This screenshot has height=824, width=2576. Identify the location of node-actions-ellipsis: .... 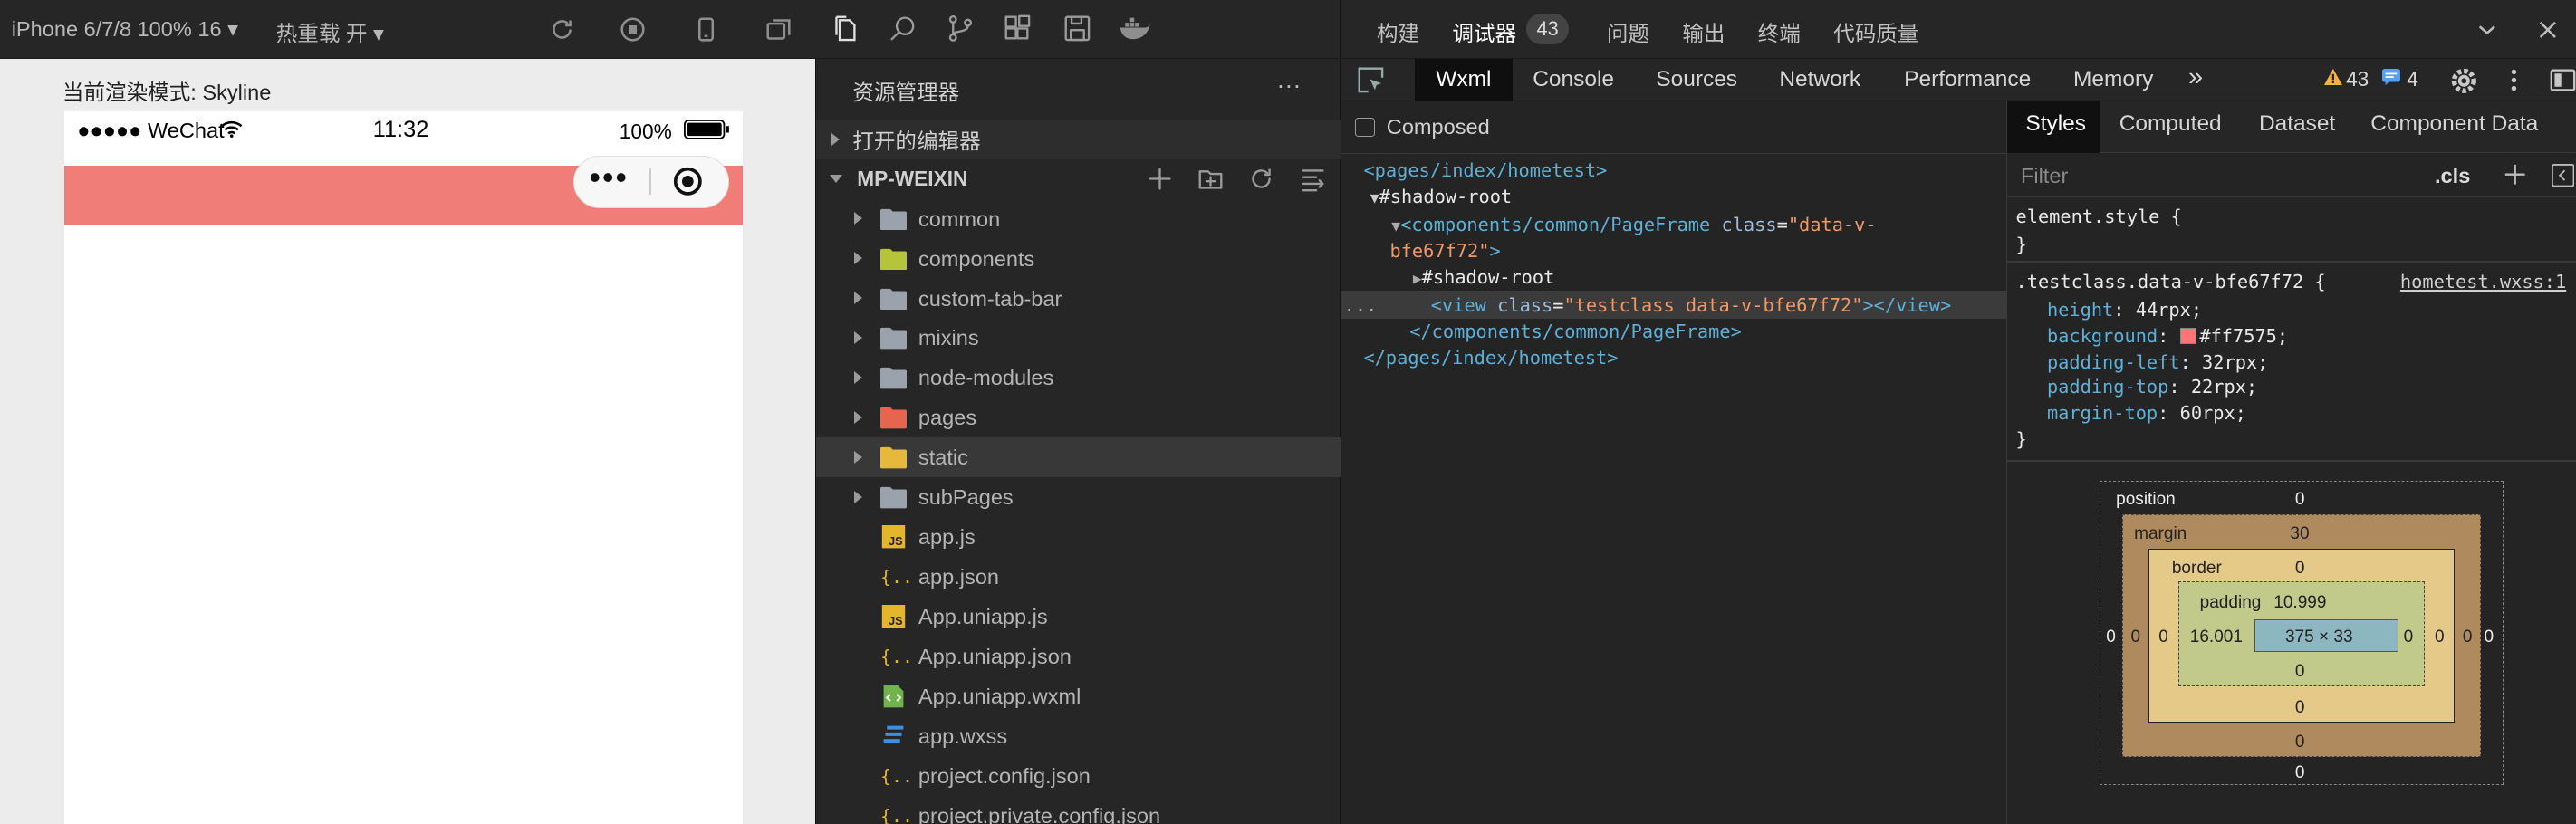
(1361, 305).